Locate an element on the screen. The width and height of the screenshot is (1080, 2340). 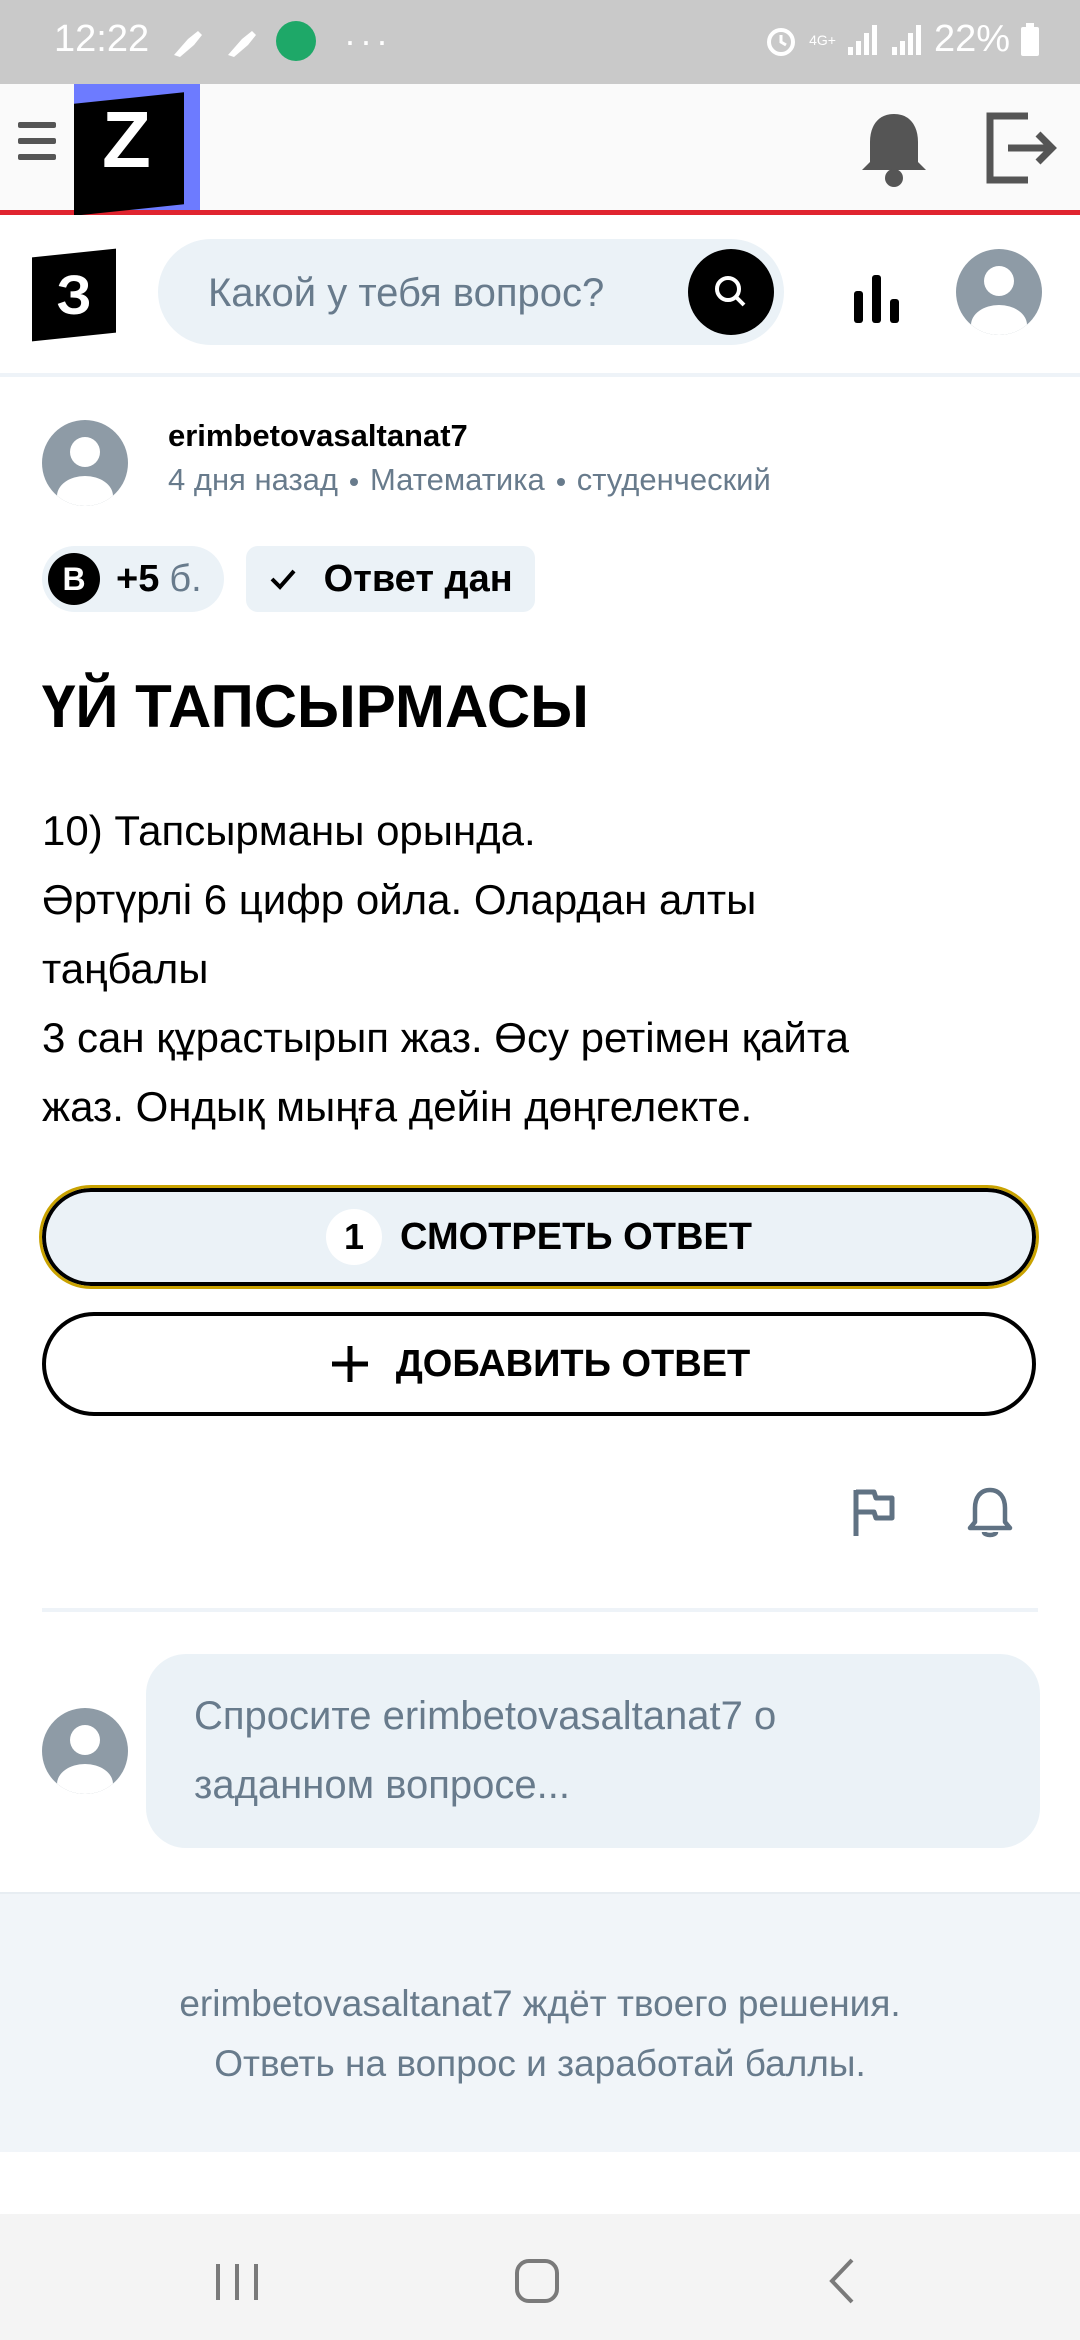
question-line: Әртүрлі 6 цифр ойла. Олардан алты is located at coordinates (399, 899).